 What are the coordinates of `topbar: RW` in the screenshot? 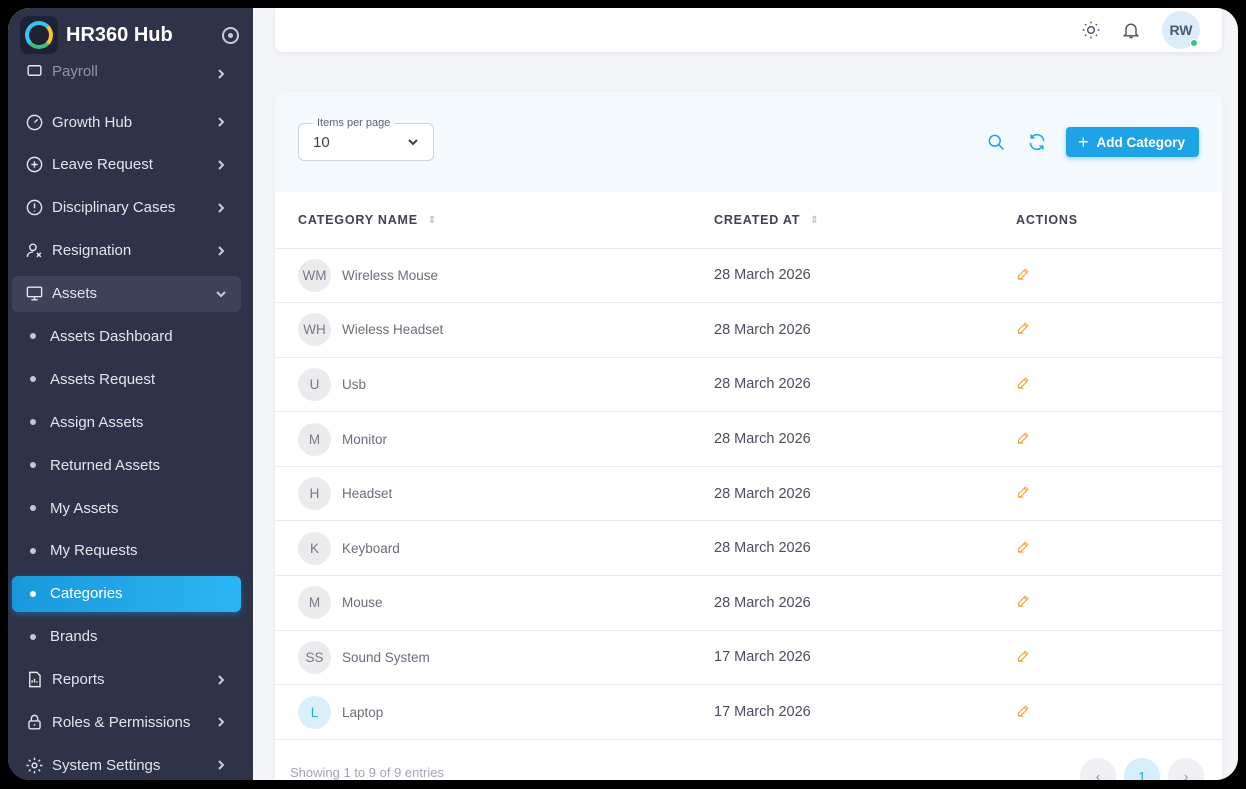 It's located at (748, 30).